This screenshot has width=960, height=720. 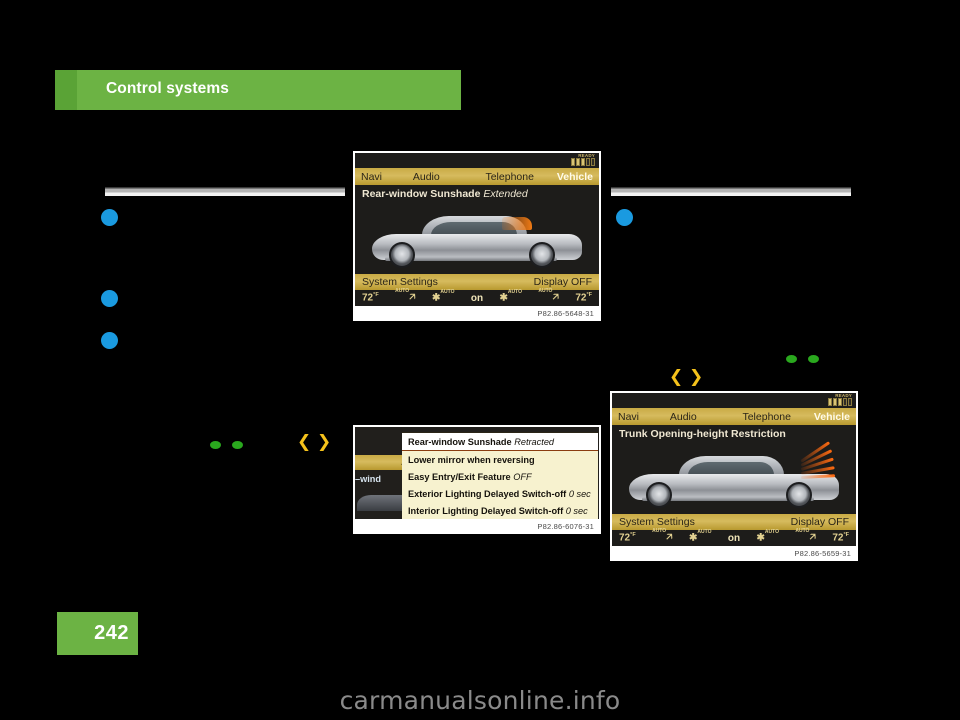 What do you see at coordinates (696, 377) in the screenshot?
I see `right-arrow-icon-2: ❯` at bounding box center [696, 377].